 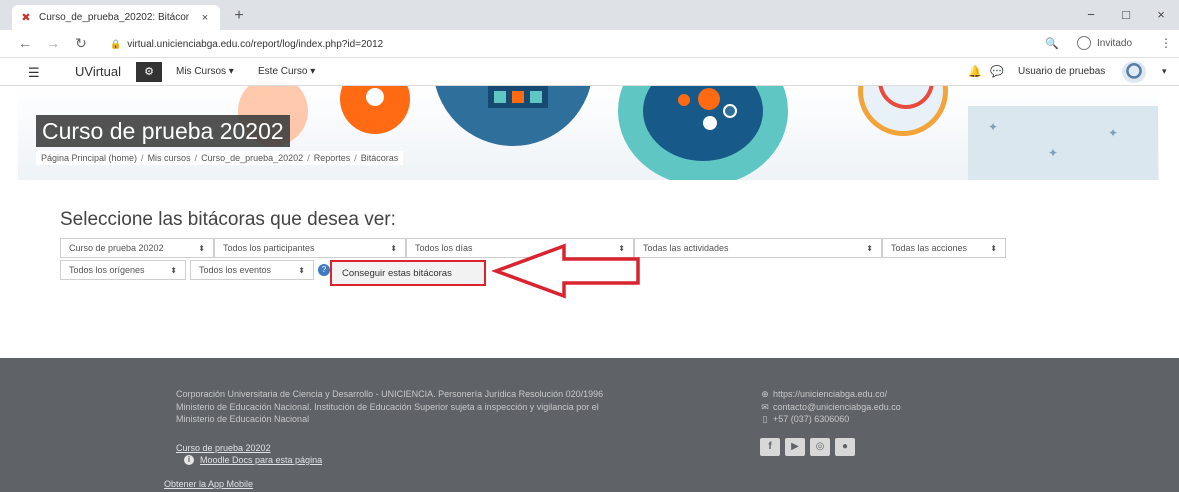 I want to click on site-brand: UVirtual, so click(x=98, y=71).